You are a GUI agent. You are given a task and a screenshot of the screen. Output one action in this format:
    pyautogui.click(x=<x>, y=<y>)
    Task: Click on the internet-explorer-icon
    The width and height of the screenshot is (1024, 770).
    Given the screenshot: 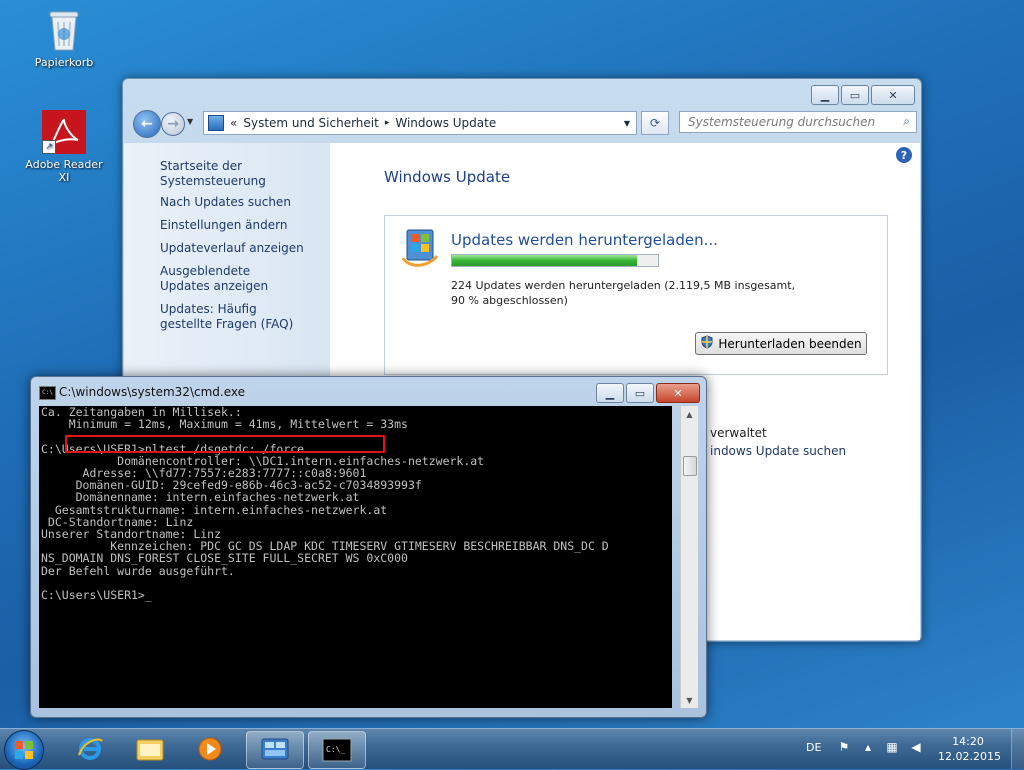 What is the action you would take?
    pyautogui.click(x=90, y=749)
    